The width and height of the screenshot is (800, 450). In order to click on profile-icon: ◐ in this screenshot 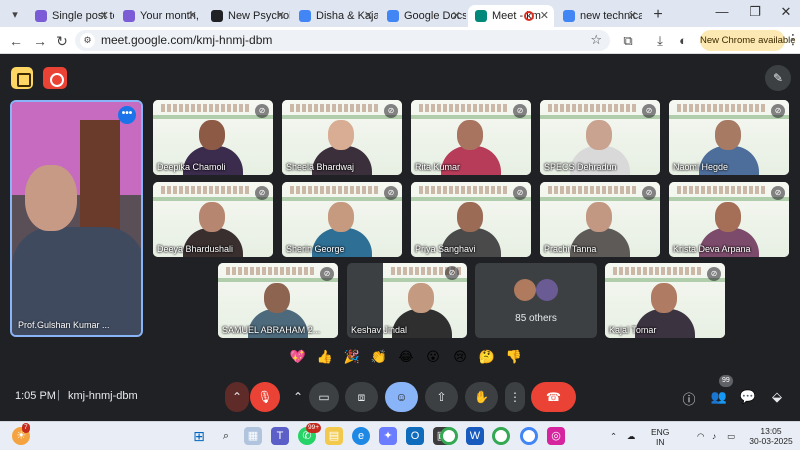, I will do `click(683, 41)`.